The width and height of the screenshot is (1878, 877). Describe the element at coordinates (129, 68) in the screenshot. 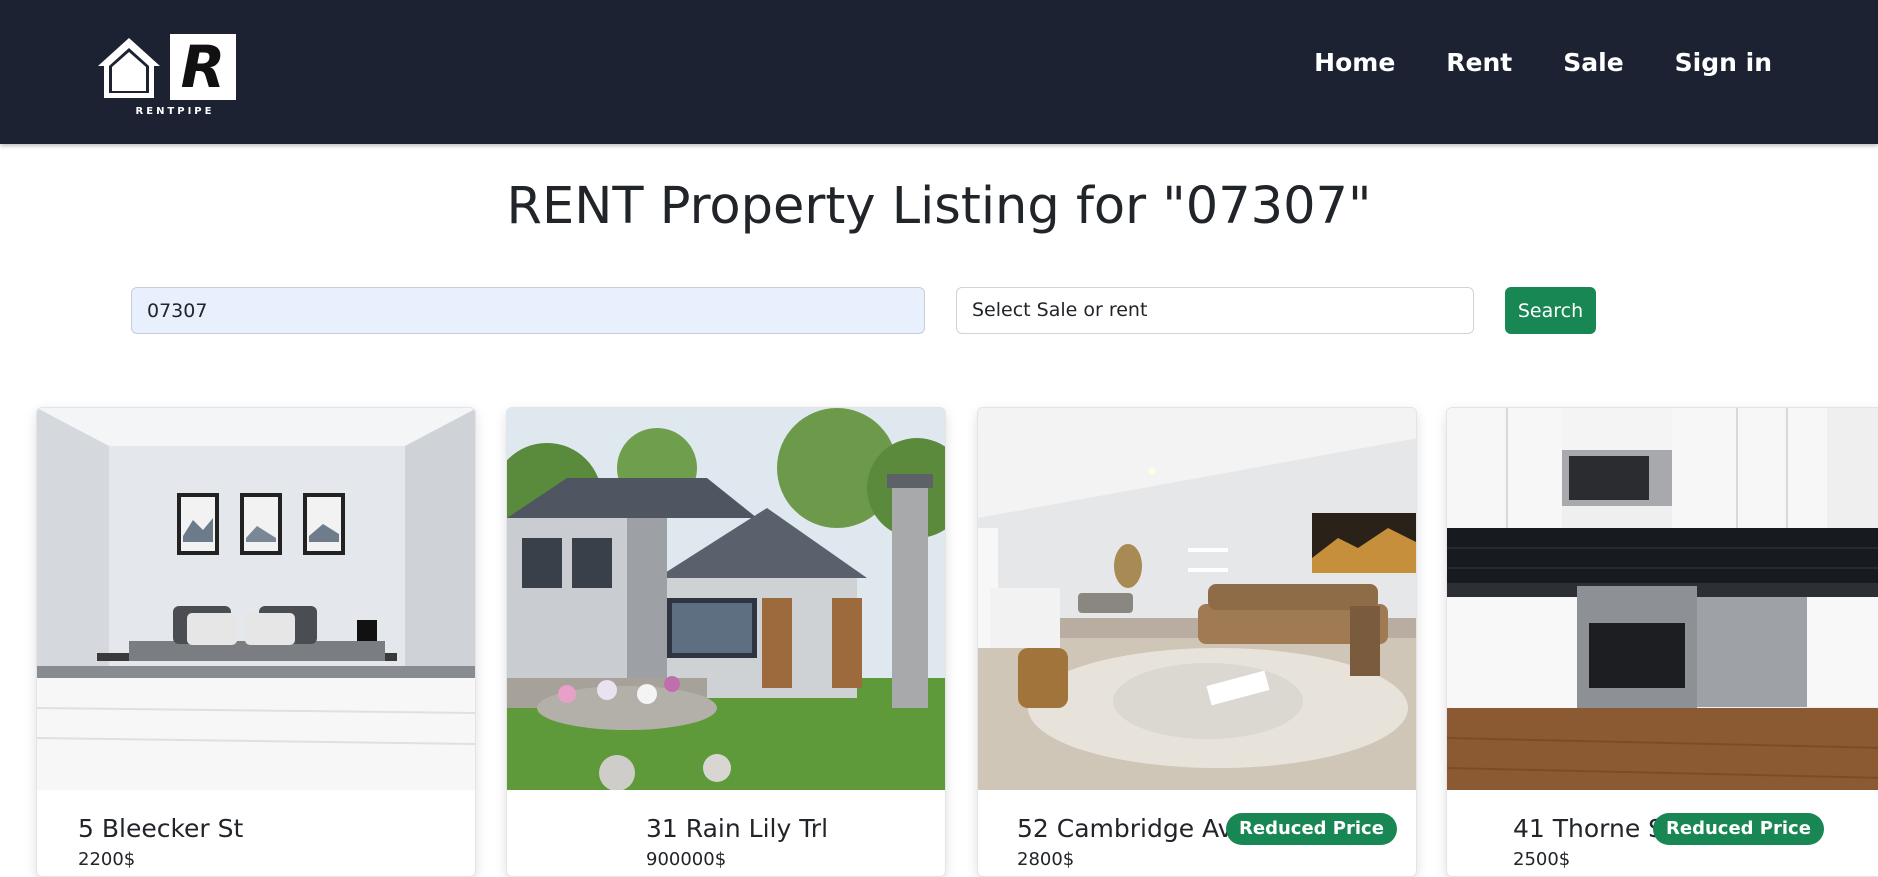

I see `house-icon` at that location.